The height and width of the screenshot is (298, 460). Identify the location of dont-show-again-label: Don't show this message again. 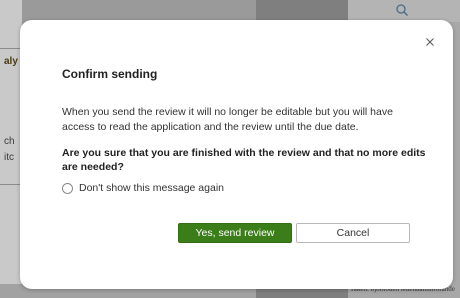
(152, 188).